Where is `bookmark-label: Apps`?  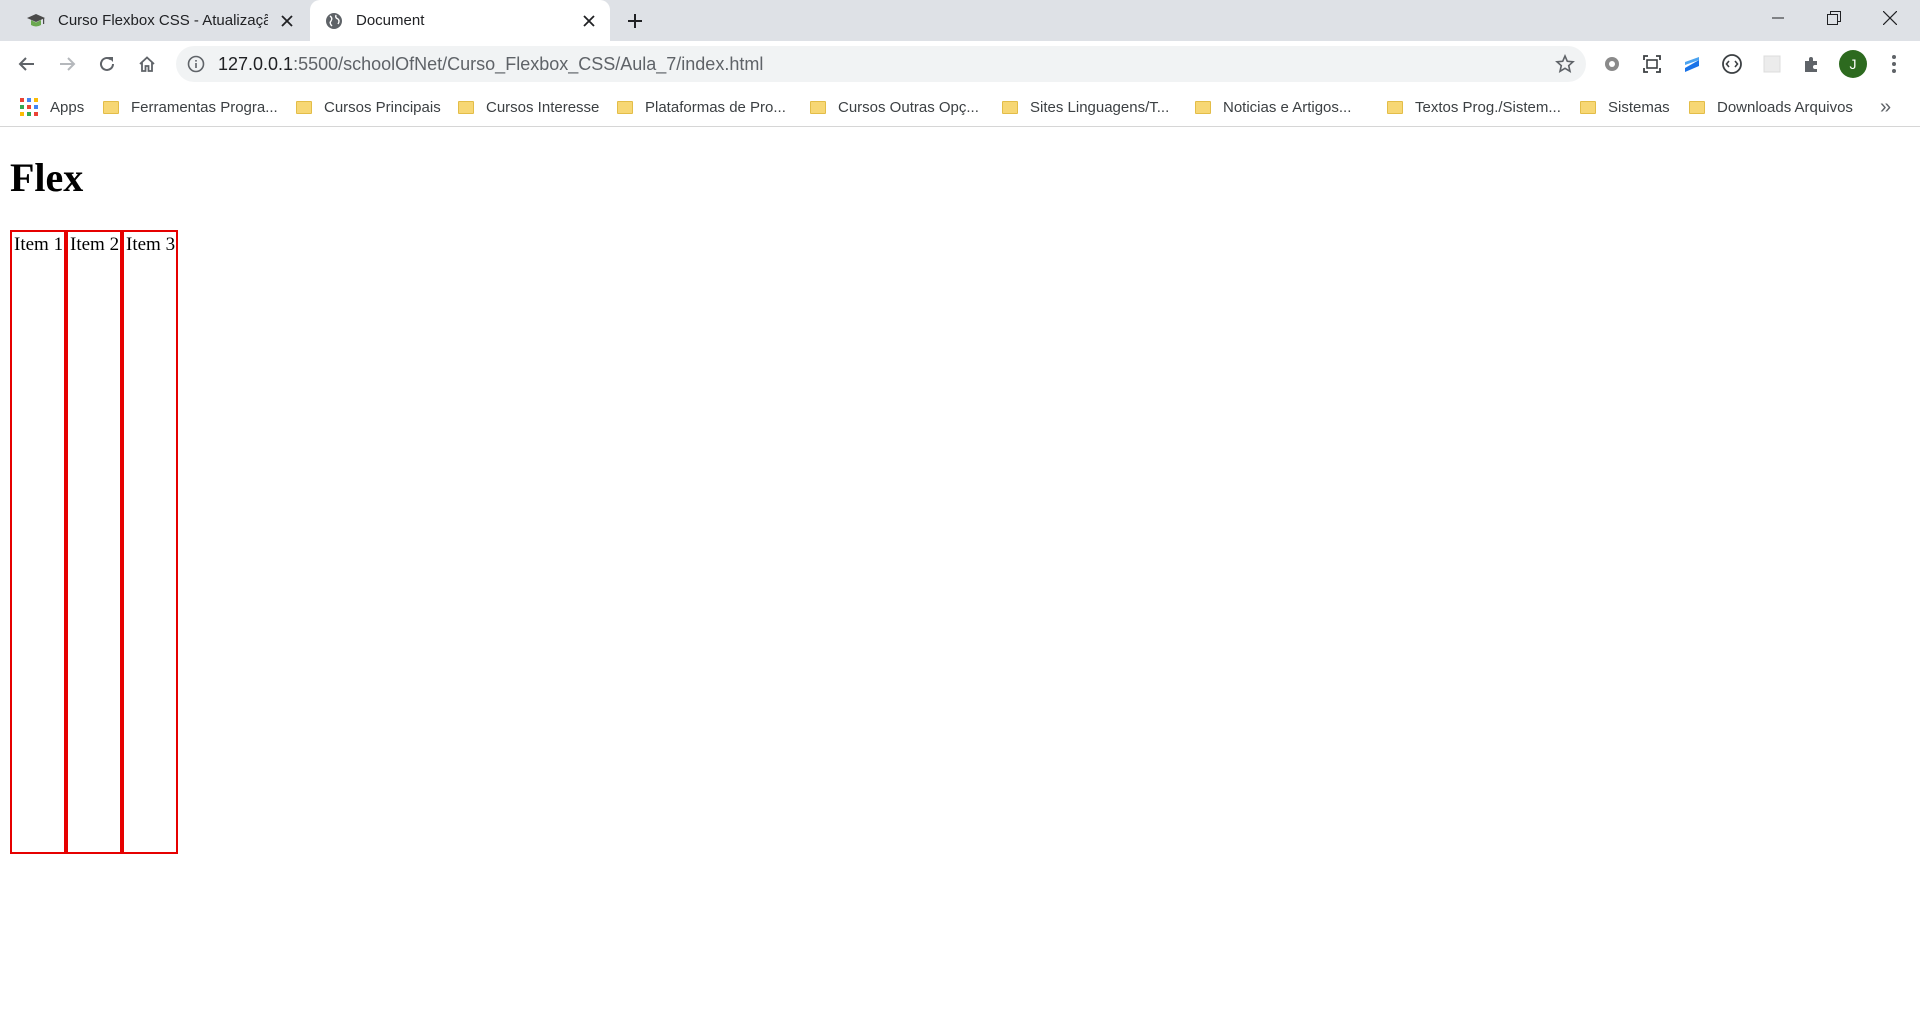
bookmark-label: Apps is located at coordinates (67, 107).